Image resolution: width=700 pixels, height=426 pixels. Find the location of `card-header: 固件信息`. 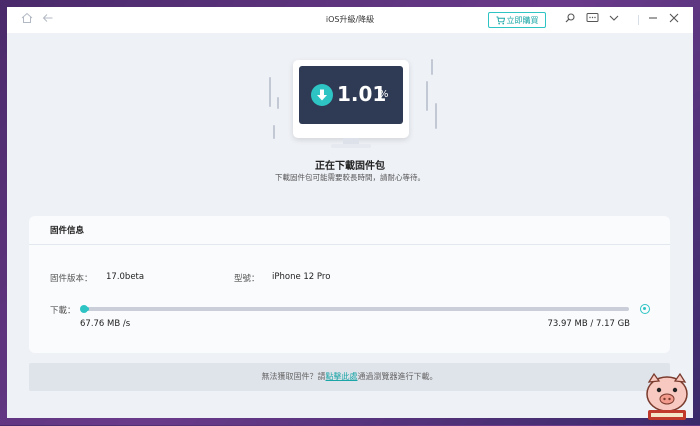

card-header: 固件信息 is located at coordinates (349, 230).